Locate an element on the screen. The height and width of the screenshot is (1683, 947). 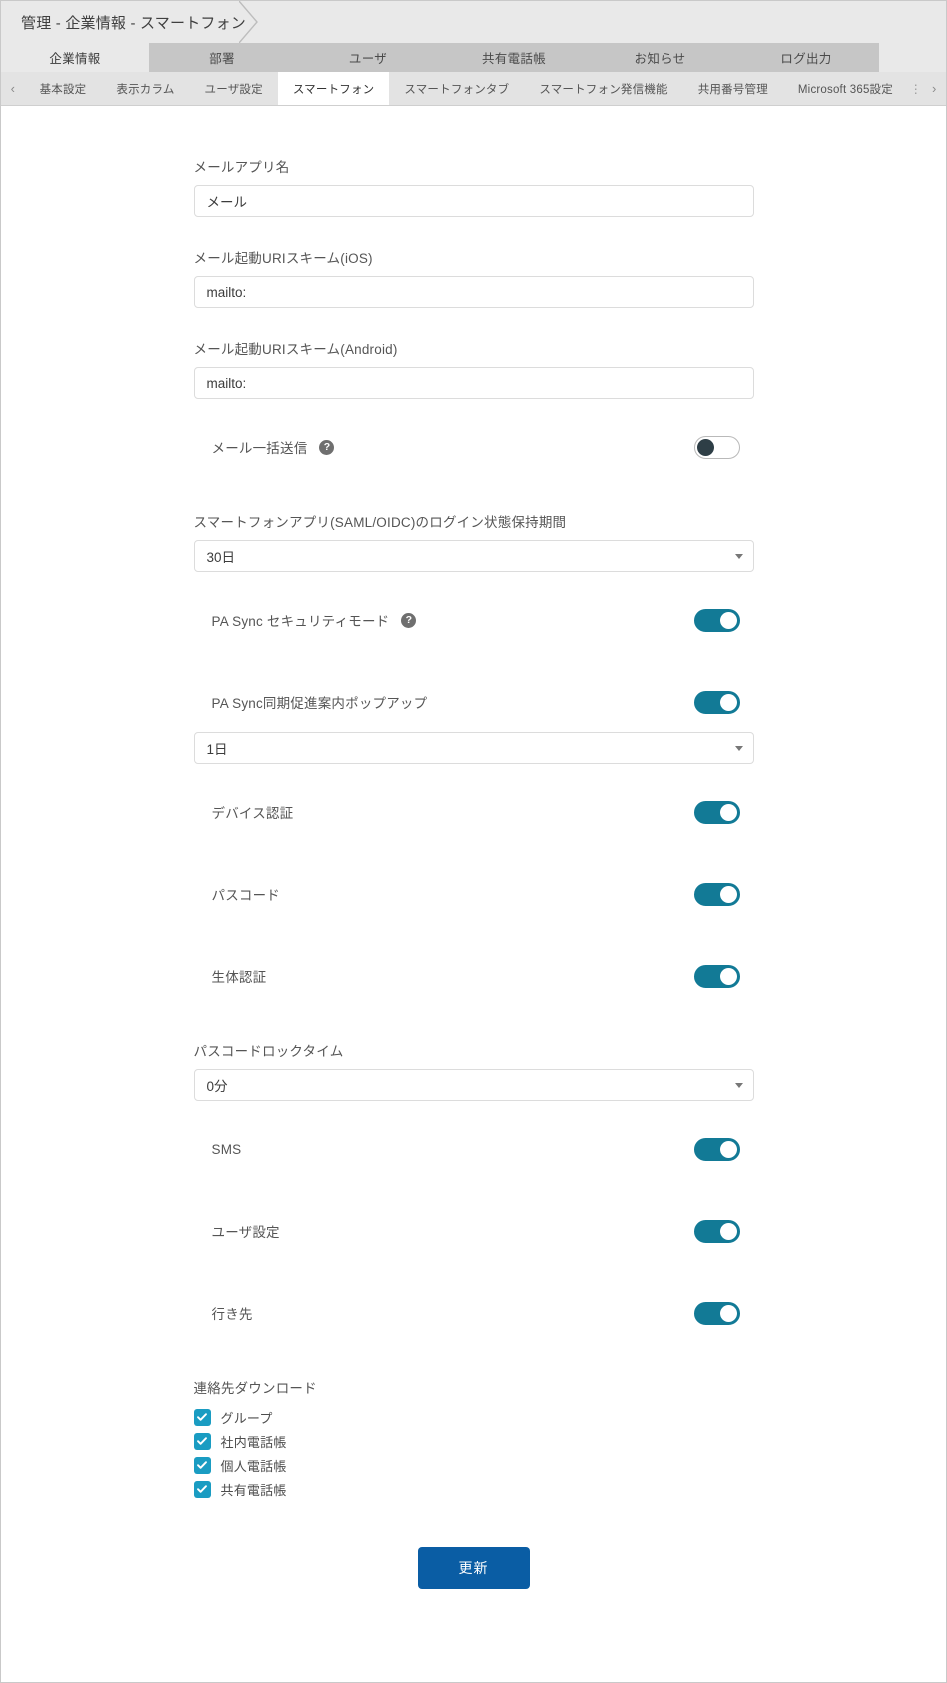
label-pa-sync-popup: PA Sync同期促進案内ポップアップ is located at coordinates (319, 703).